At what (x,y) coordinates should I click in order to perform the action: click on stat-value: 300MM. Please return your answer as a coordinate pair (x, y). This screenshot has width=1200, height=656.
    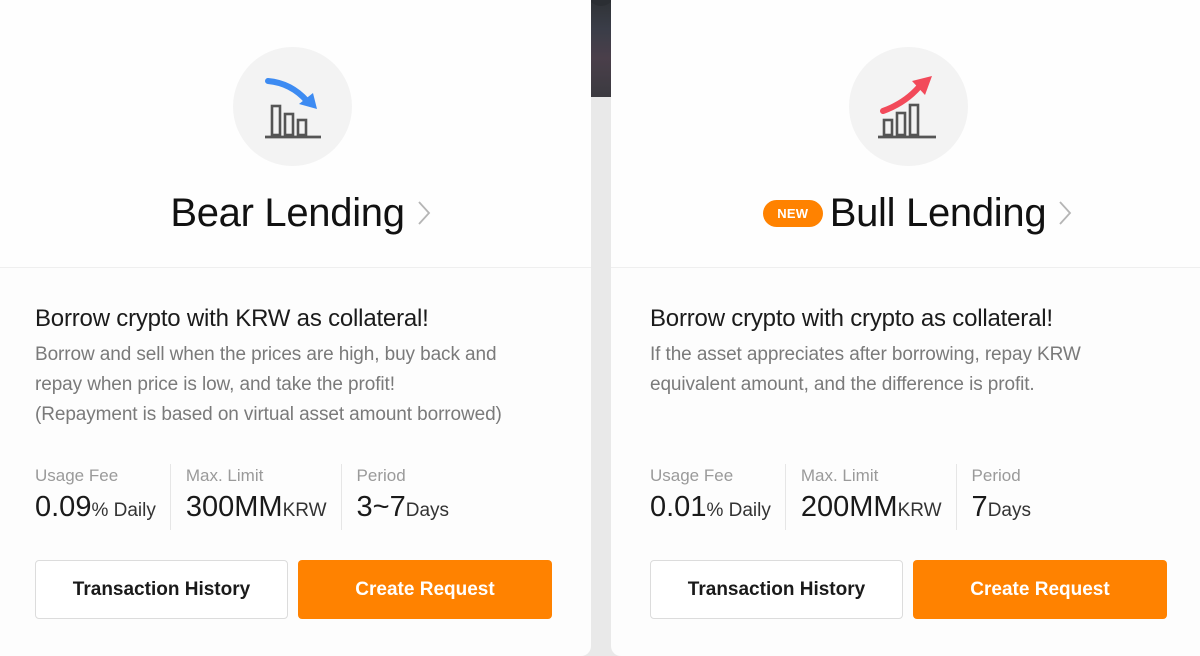
    Looking at the image, I should click on (234, 507).